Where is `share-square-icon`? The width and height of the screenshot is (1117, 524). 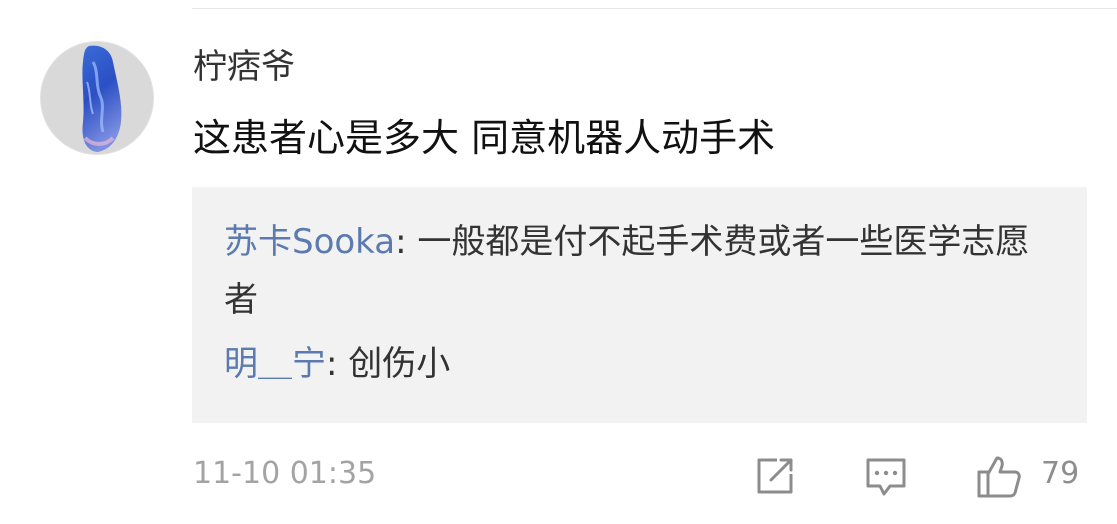 share-square-icon is located at coordinates (775, 476).